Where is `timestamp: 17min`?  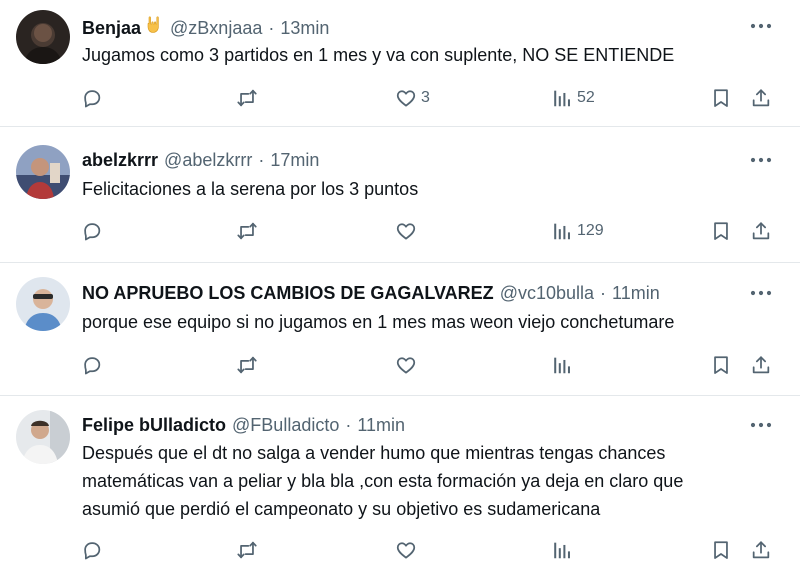
timestamp: 17min is located at coordinates (294, 160).